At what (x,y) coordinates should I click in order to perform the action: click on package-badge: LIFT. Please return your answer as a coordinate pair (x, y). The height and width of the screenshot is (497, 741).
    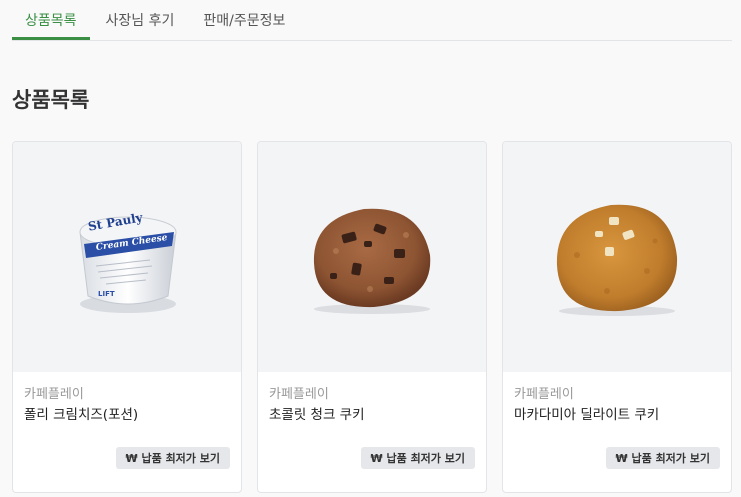
    Looking at the image, I should click on (106, 294).